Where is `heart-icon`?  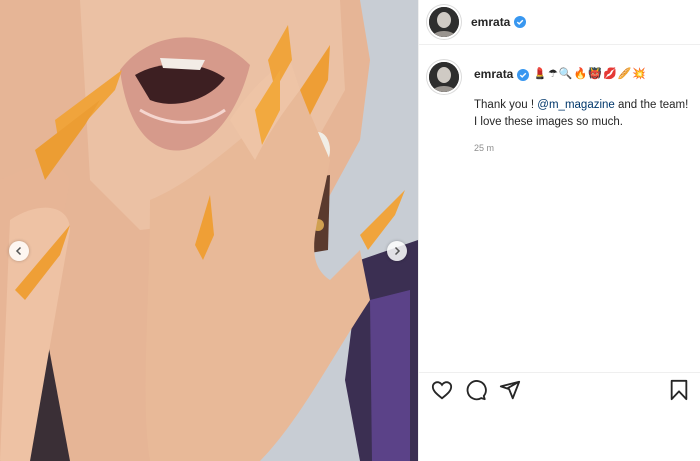 heart-icon is located at coordinates (442, 390).